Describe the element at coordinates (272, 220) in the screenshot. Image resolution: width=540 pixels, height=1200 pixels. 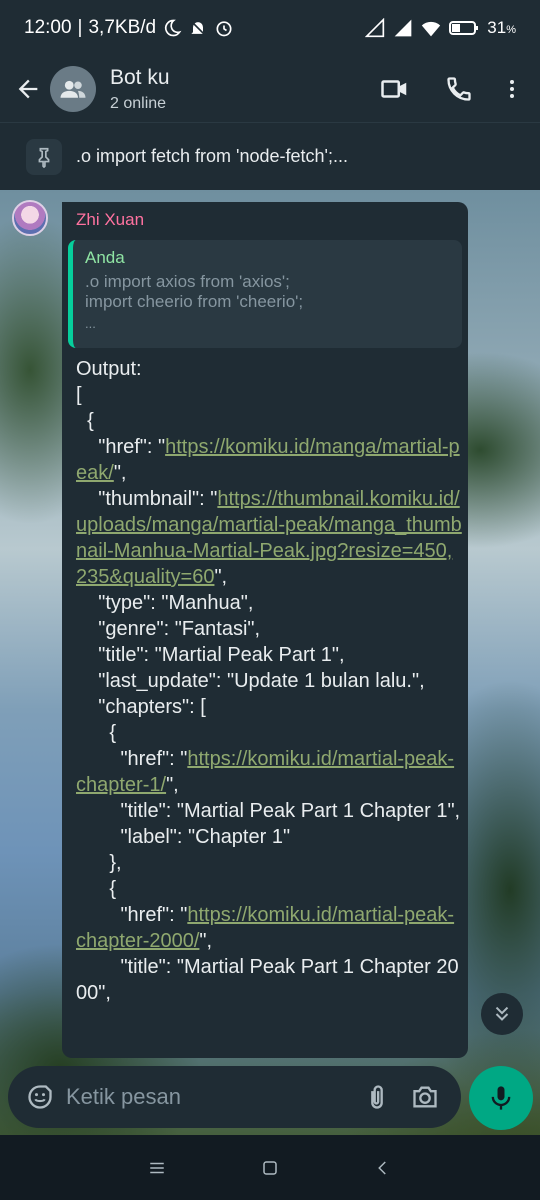
I see `sender-name: Zhi Xuan` at that location.